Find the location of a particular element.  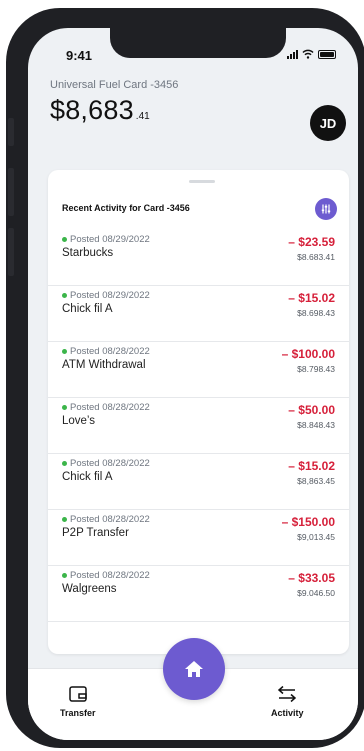

swap-arrows-icon is located at coordinates (287, 694).